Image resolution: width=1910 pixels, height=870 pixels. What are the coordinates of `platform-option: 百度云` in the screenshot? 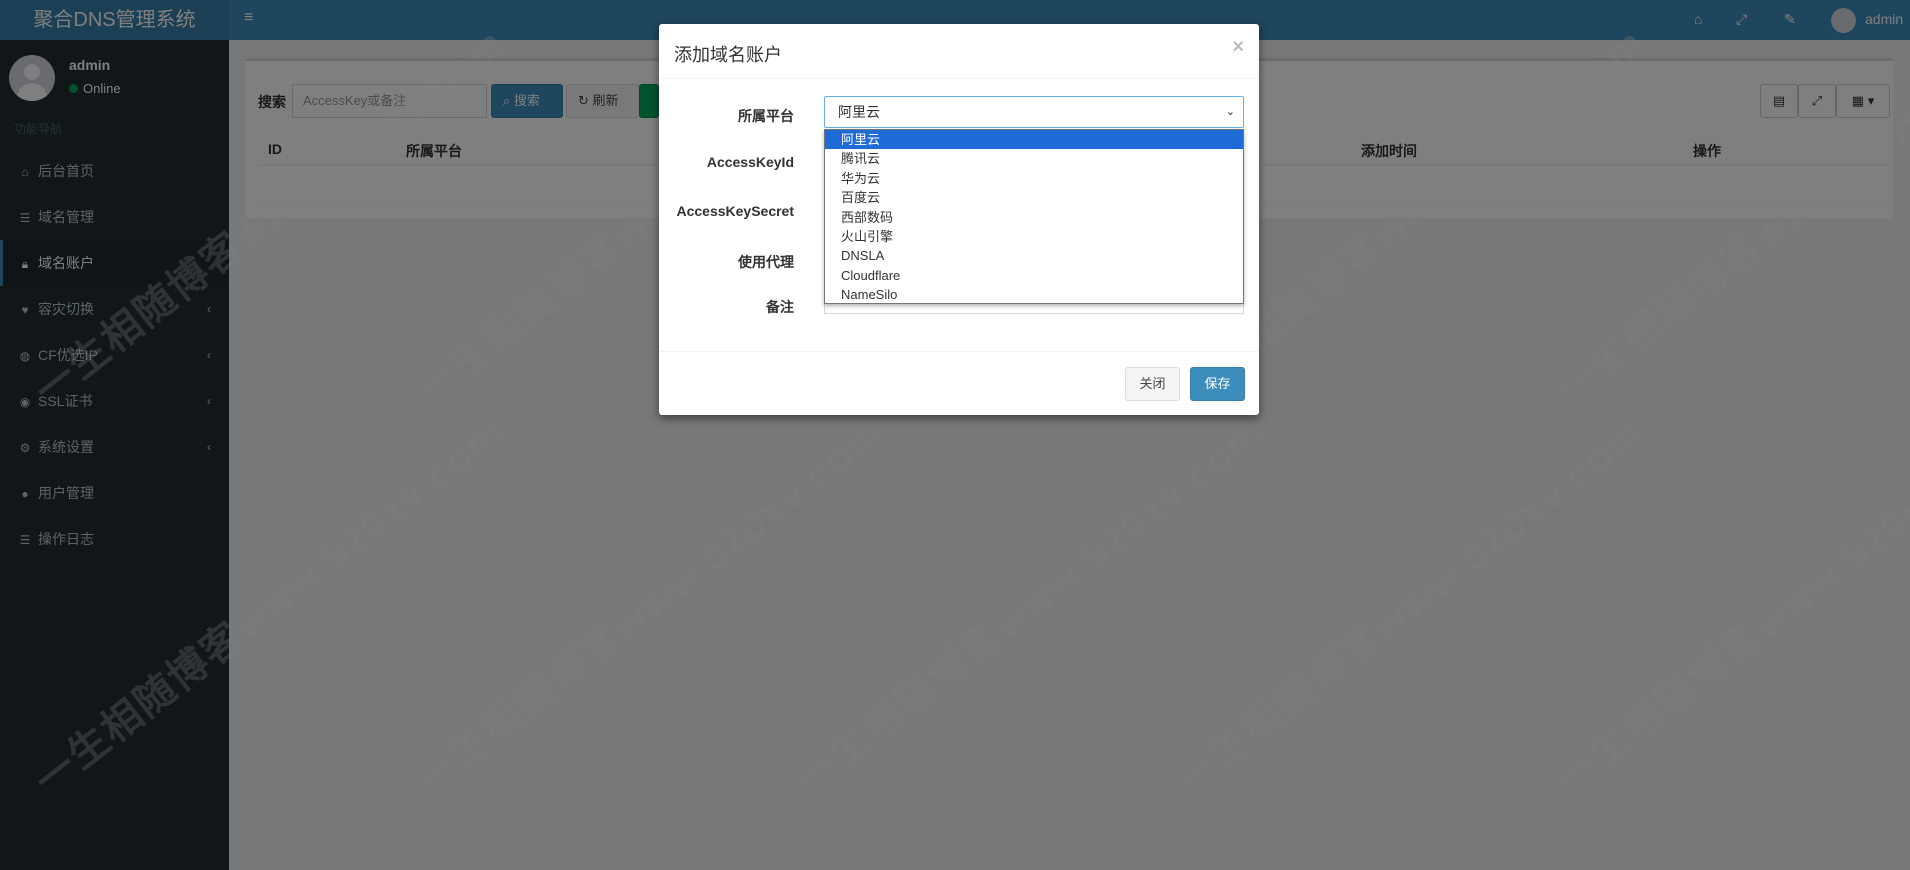 It's located at (1034, 197).